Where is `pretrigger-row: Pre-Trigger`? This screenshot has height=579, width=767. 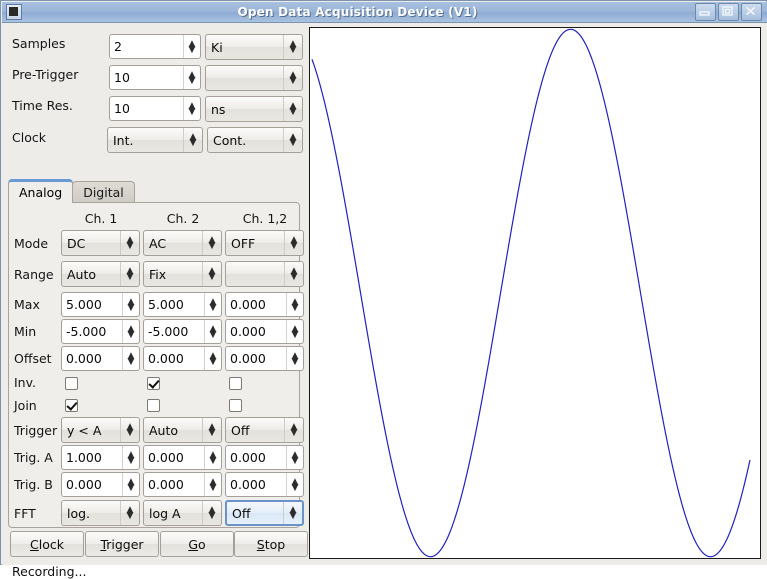 pretrigger-row: Pre-Trigger is located at coordinates (59, 74).